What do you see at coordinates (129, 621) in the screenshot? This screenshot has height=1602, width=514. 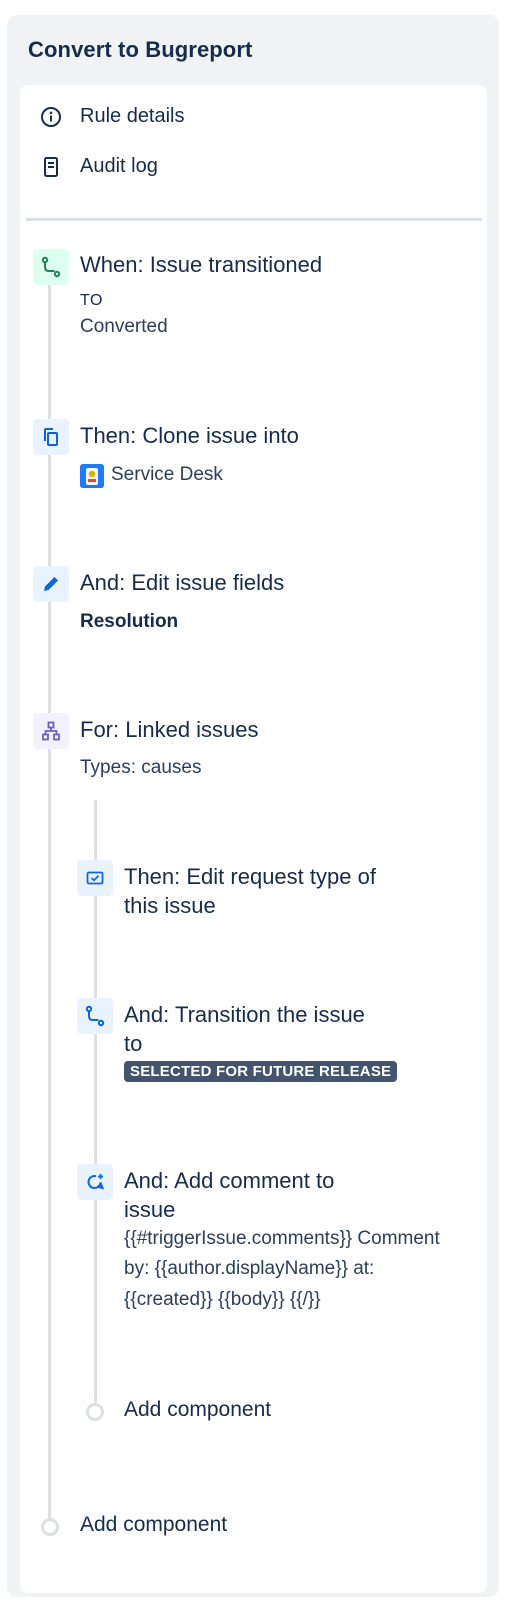 I see `edit-field-resolution: Resolution` at bounding box center [129, 621].